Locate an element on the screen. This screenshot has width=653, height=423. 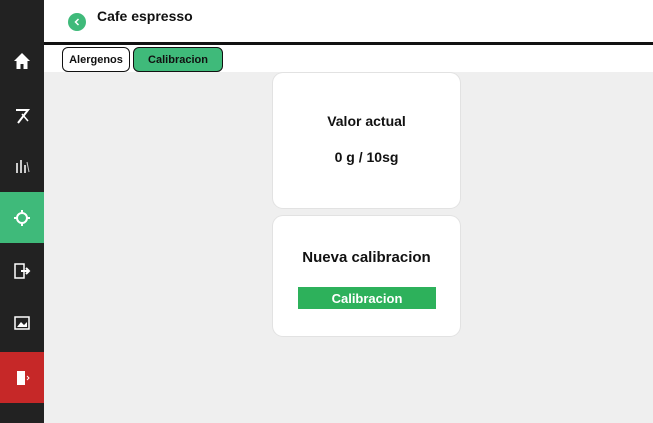
sidebar-item-image is located at coordinates (22, 322).